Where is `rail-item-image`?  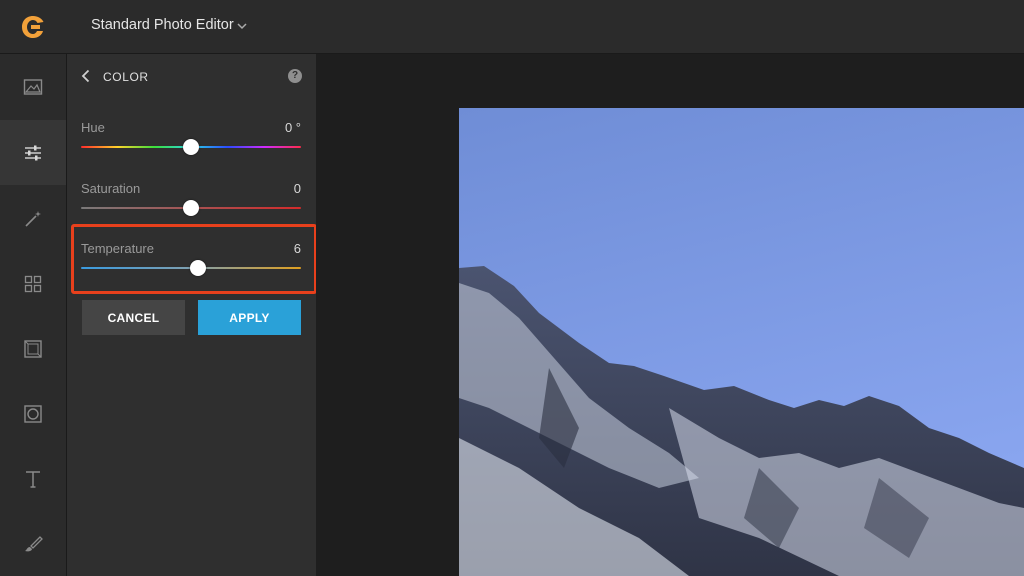 rail-item-image is located at coordinates (33, 86).